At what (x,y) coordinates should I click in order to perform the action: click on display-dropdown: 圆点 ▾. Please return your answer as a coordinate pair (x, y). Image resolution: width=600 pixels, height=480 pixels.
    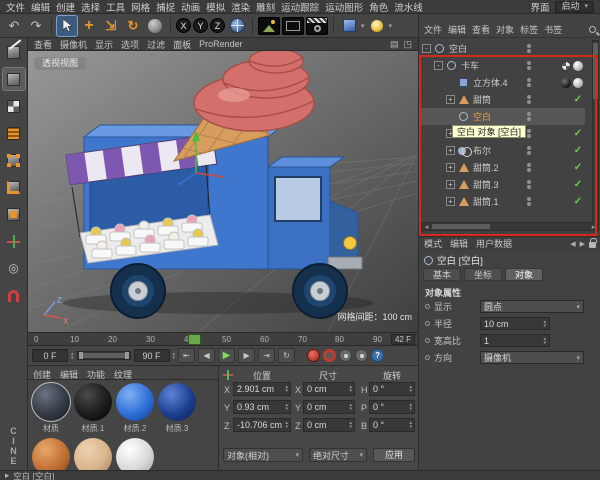
    Looking at the image, I should click on (532, 306).